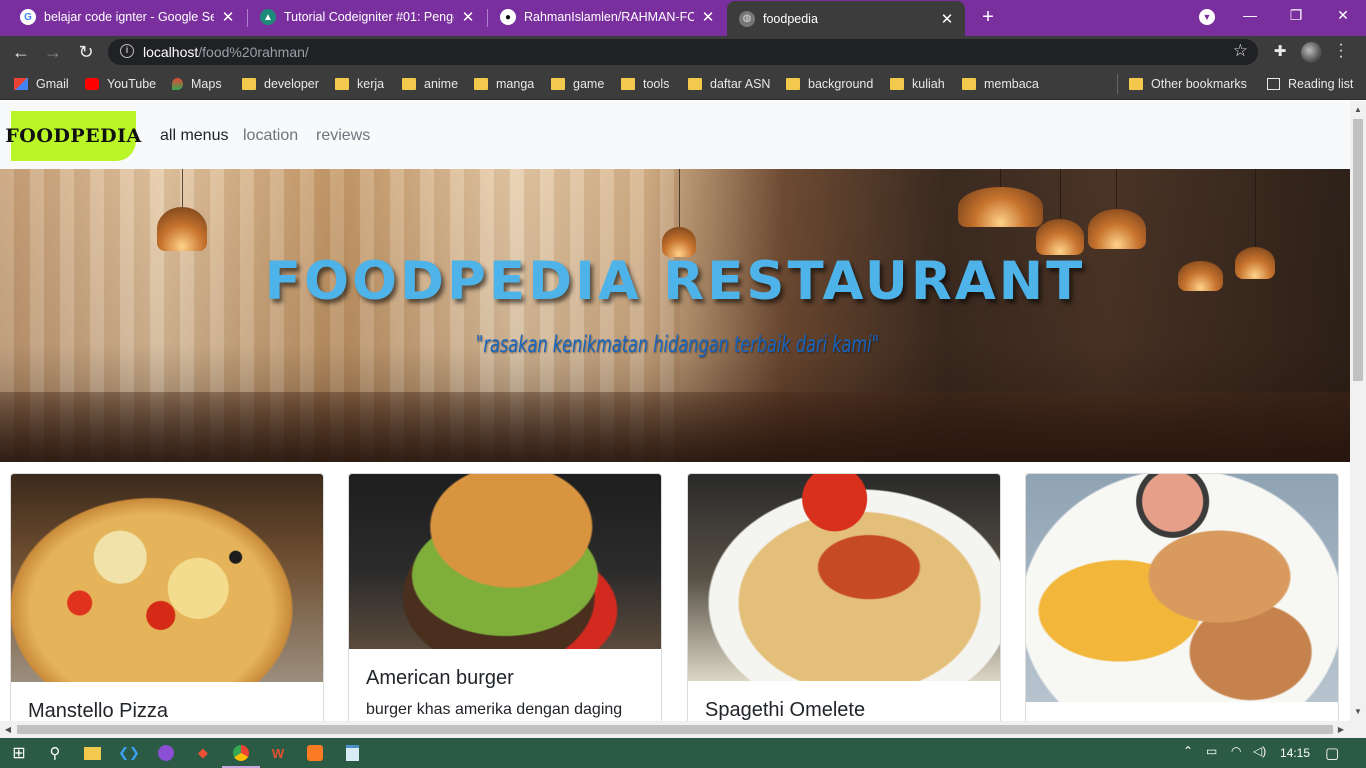  Describe the element at coordinates (41, 84) in the screenshot. I see `bookmark-gmail: Gmail` at that location.